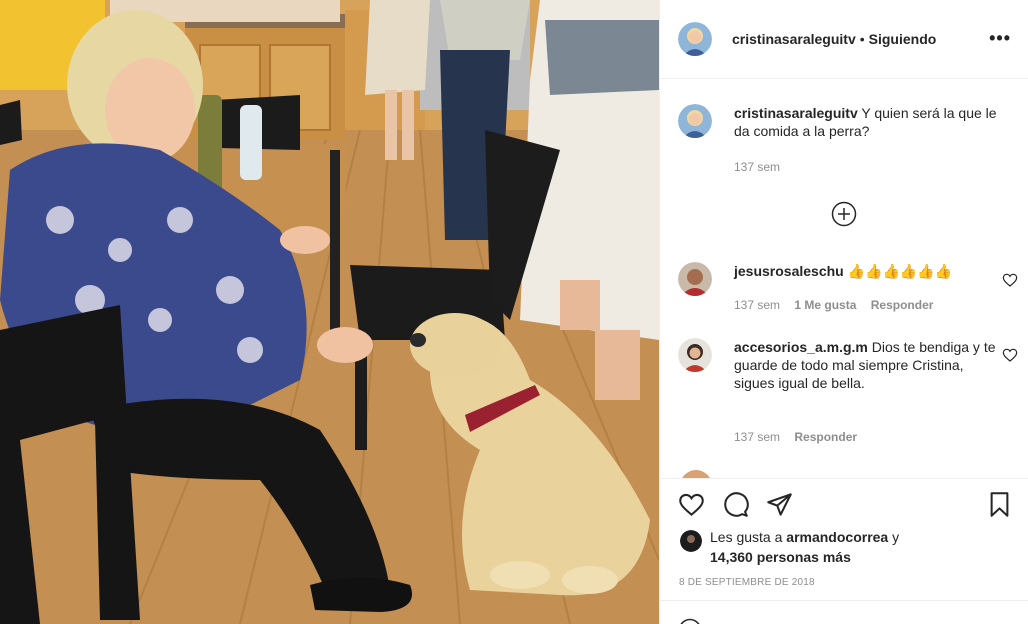 This screenshot has width=1028, height=624. I want to click on emoji-icon, so click(690, 621).